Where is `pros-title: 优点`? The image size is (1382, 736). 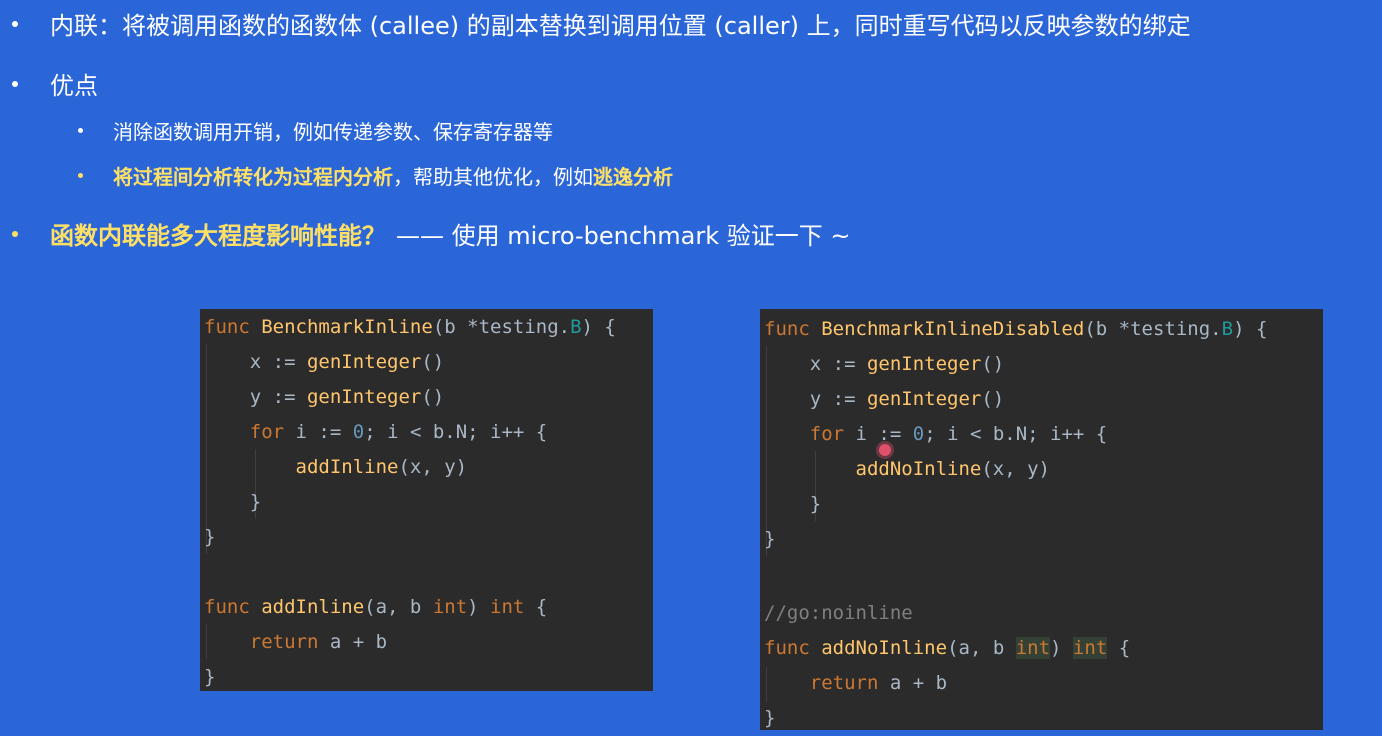 pros-title: 优点 is located at coordinates (74, 86).